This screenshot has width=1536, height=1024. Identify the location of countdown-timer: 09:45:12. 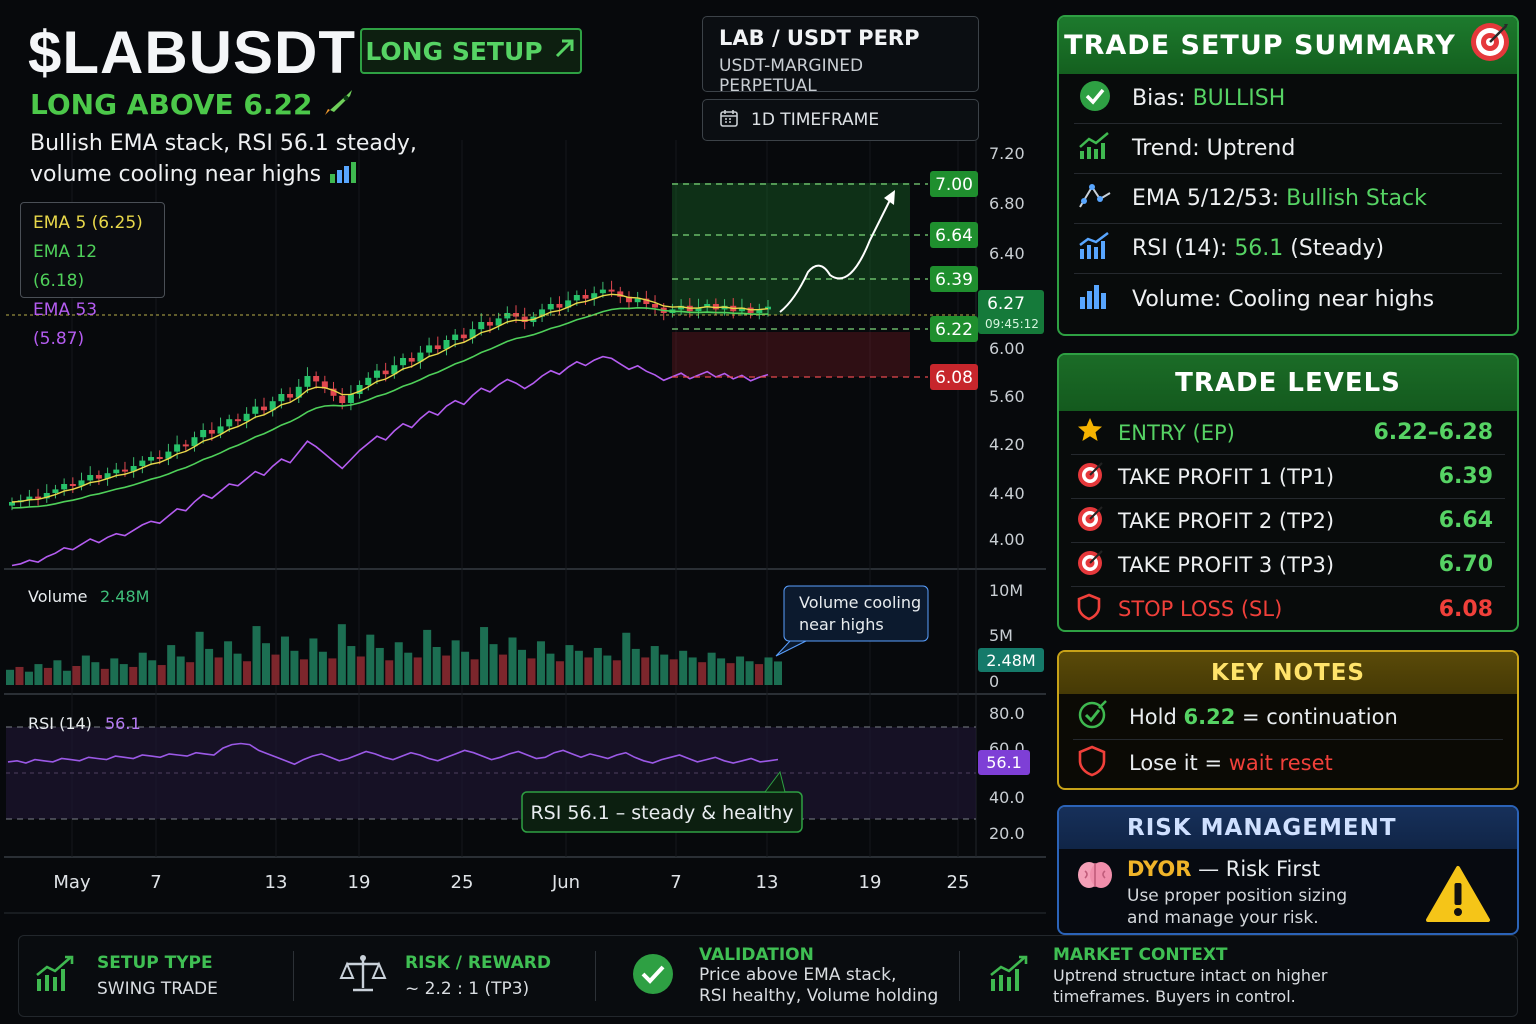
(1012, 324).